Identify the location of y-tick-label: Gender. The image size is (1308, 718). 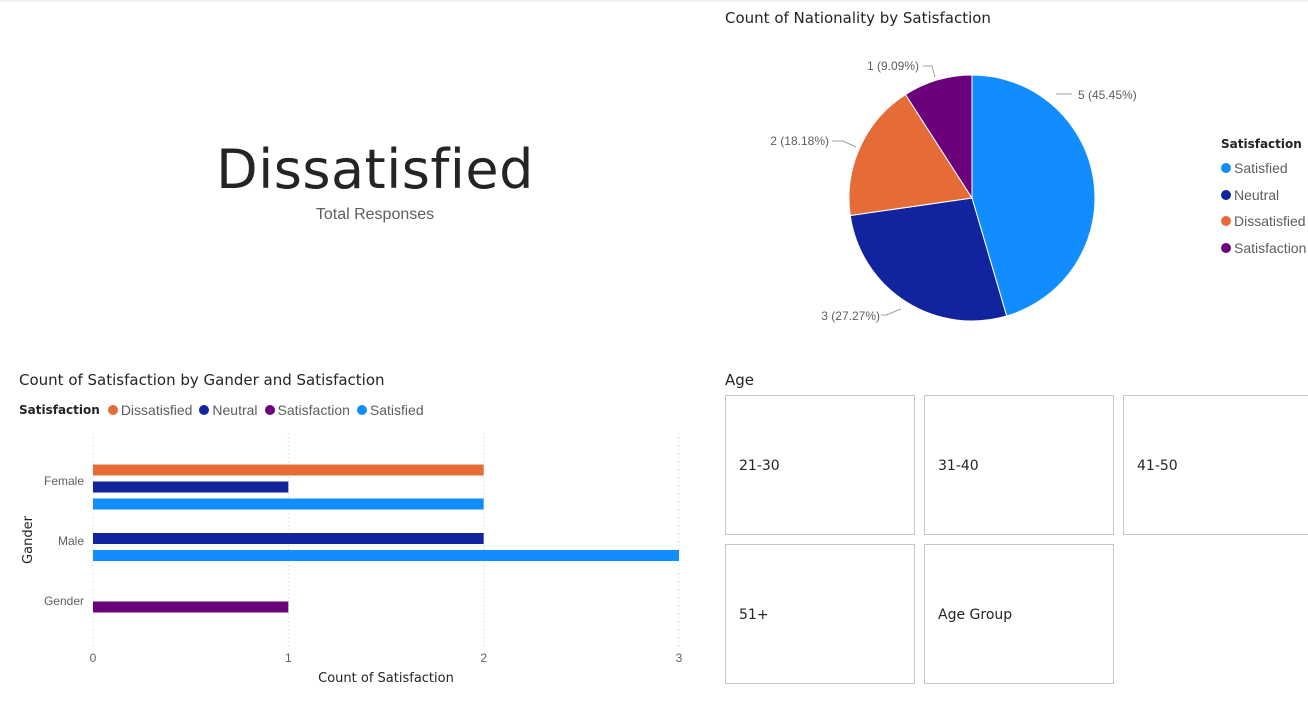
(64, 601).